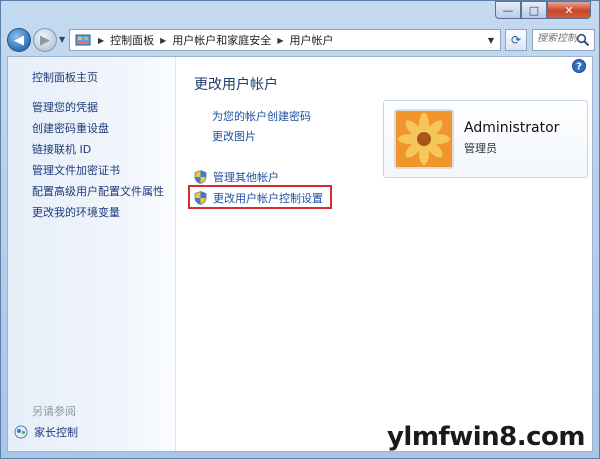  Describe the element at coordinates (236, 85) in the screenshot. I see `page-title: 更改用户帐户` at that location.